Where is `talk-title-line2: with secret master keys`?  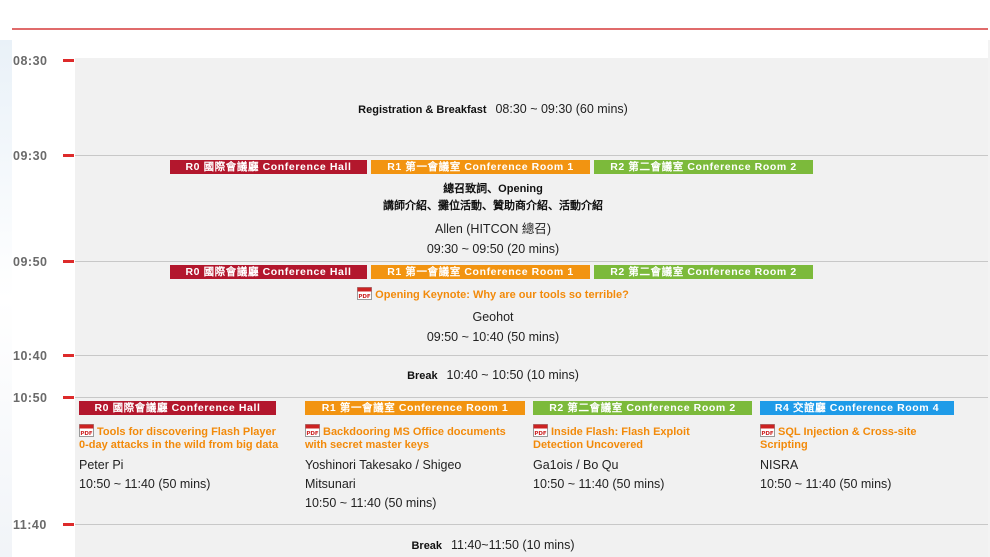 talk-title-line2: with secret master keys is located at coordinates (367, 445).